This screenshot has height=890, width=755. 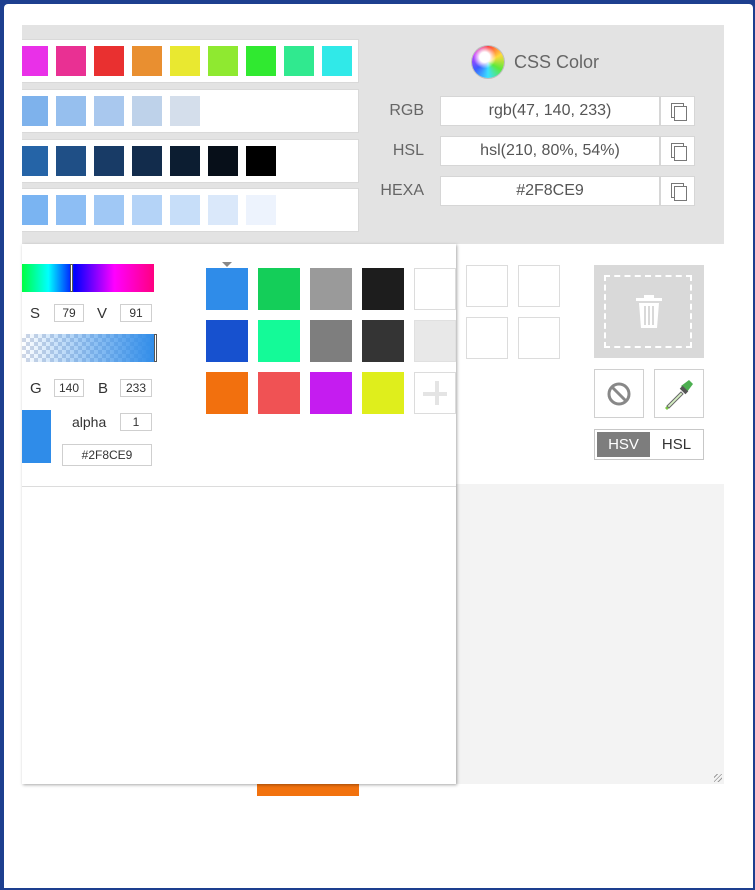 What do you see at coordinates (36, 436) in the screenshot?
I see `current-color-preview` at bounding box center [36, 436].